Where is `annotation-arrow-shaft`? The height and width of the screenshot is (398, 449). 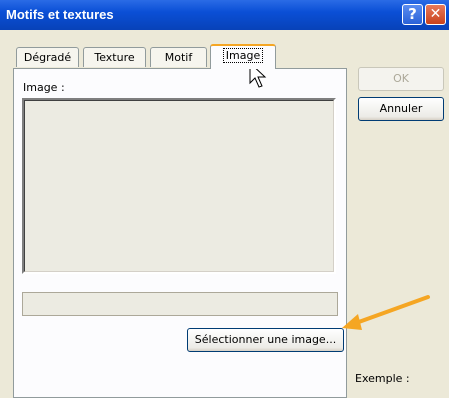
annotation-arrow-shaft is located at coordinates (392, 310).